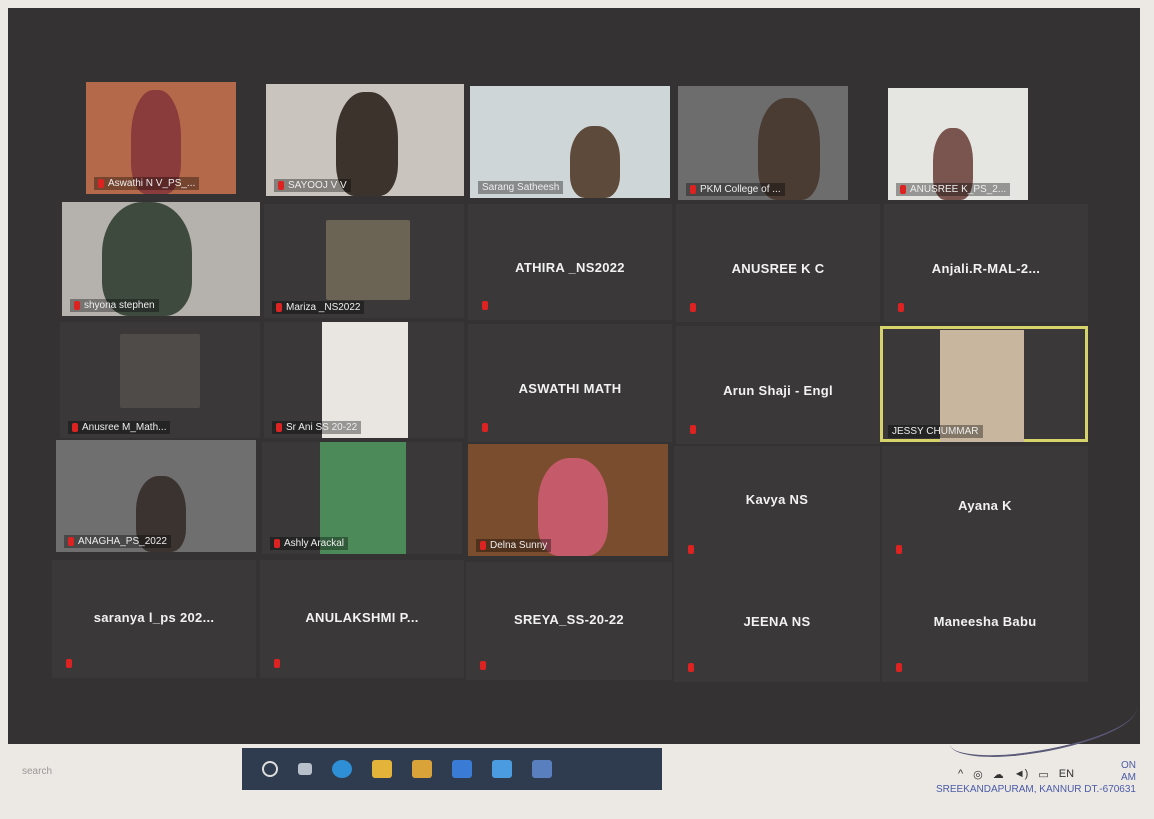  Describe the element at coordinates (161, 259) in the screenshot. I see `participant-tile: shyona stephen` at that location.